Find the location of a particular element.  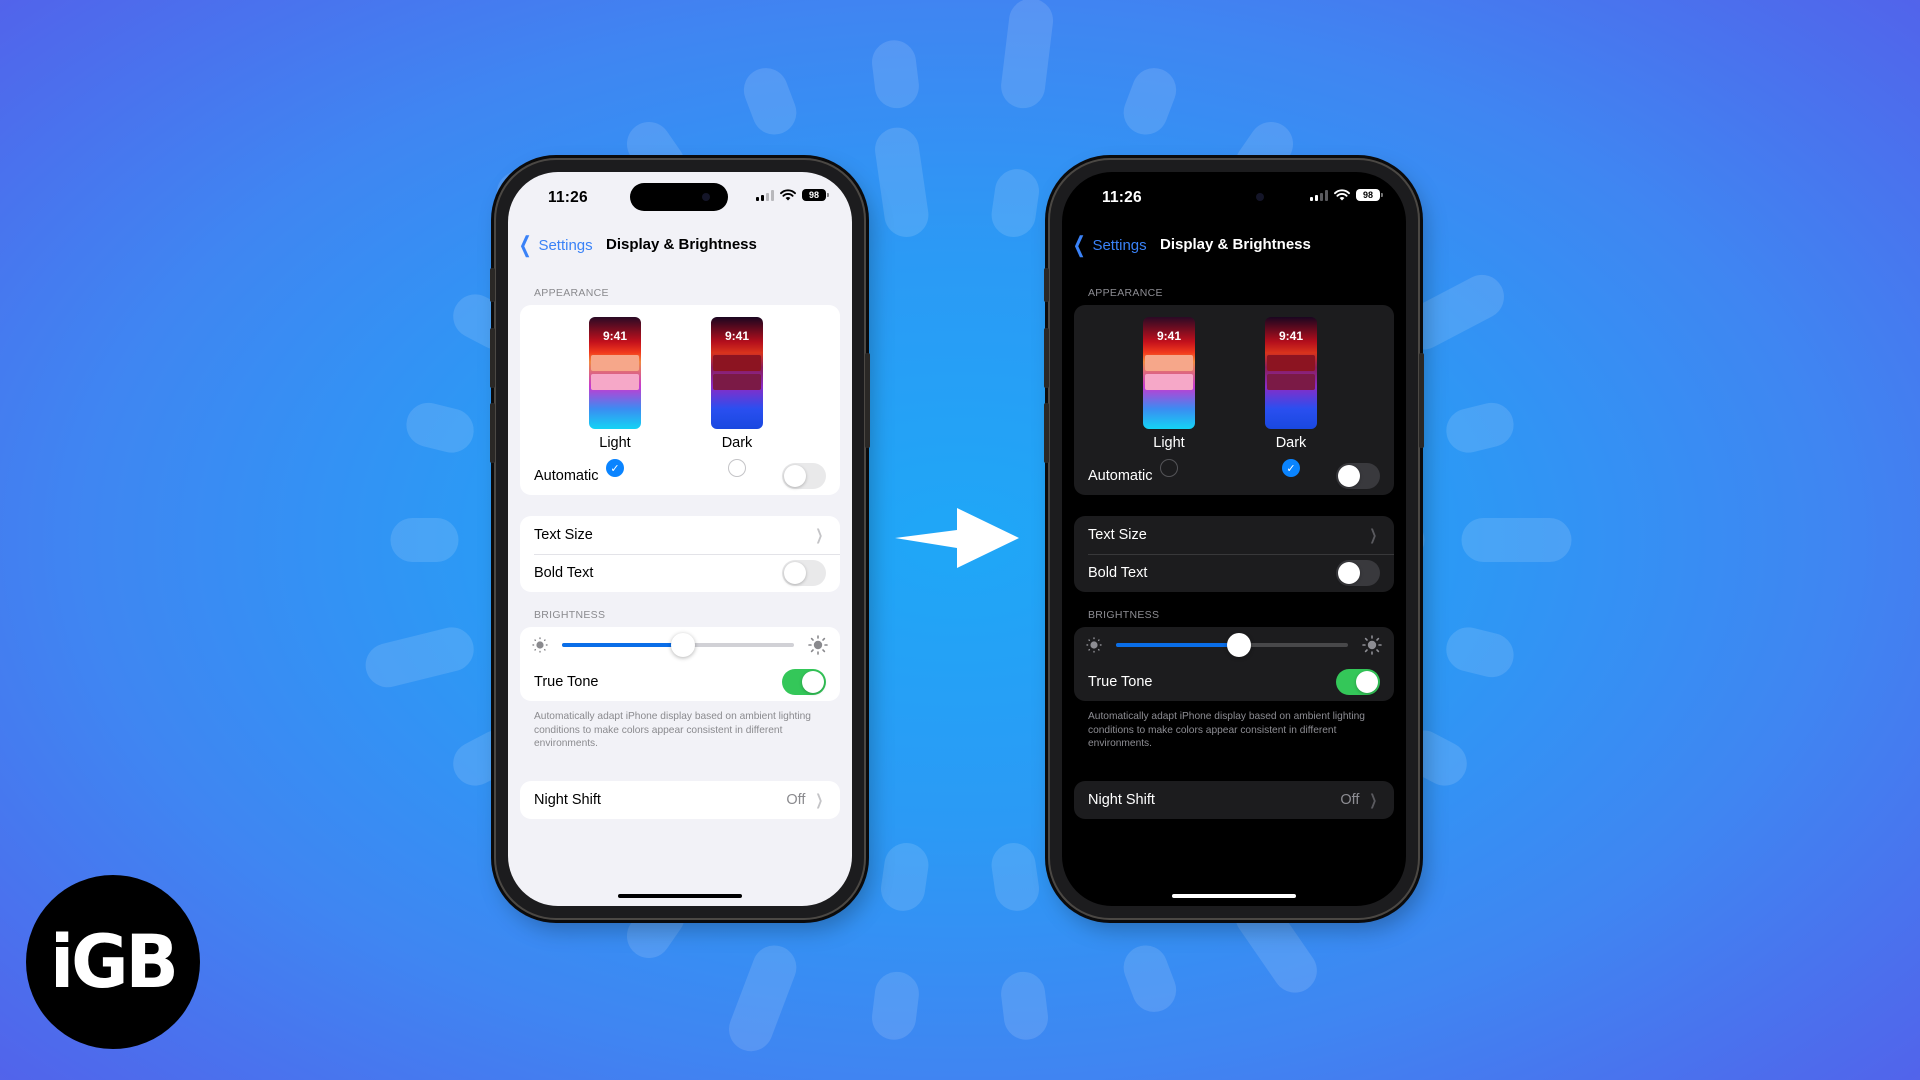

logo-text: iGB is located at coordinates (114, 962).